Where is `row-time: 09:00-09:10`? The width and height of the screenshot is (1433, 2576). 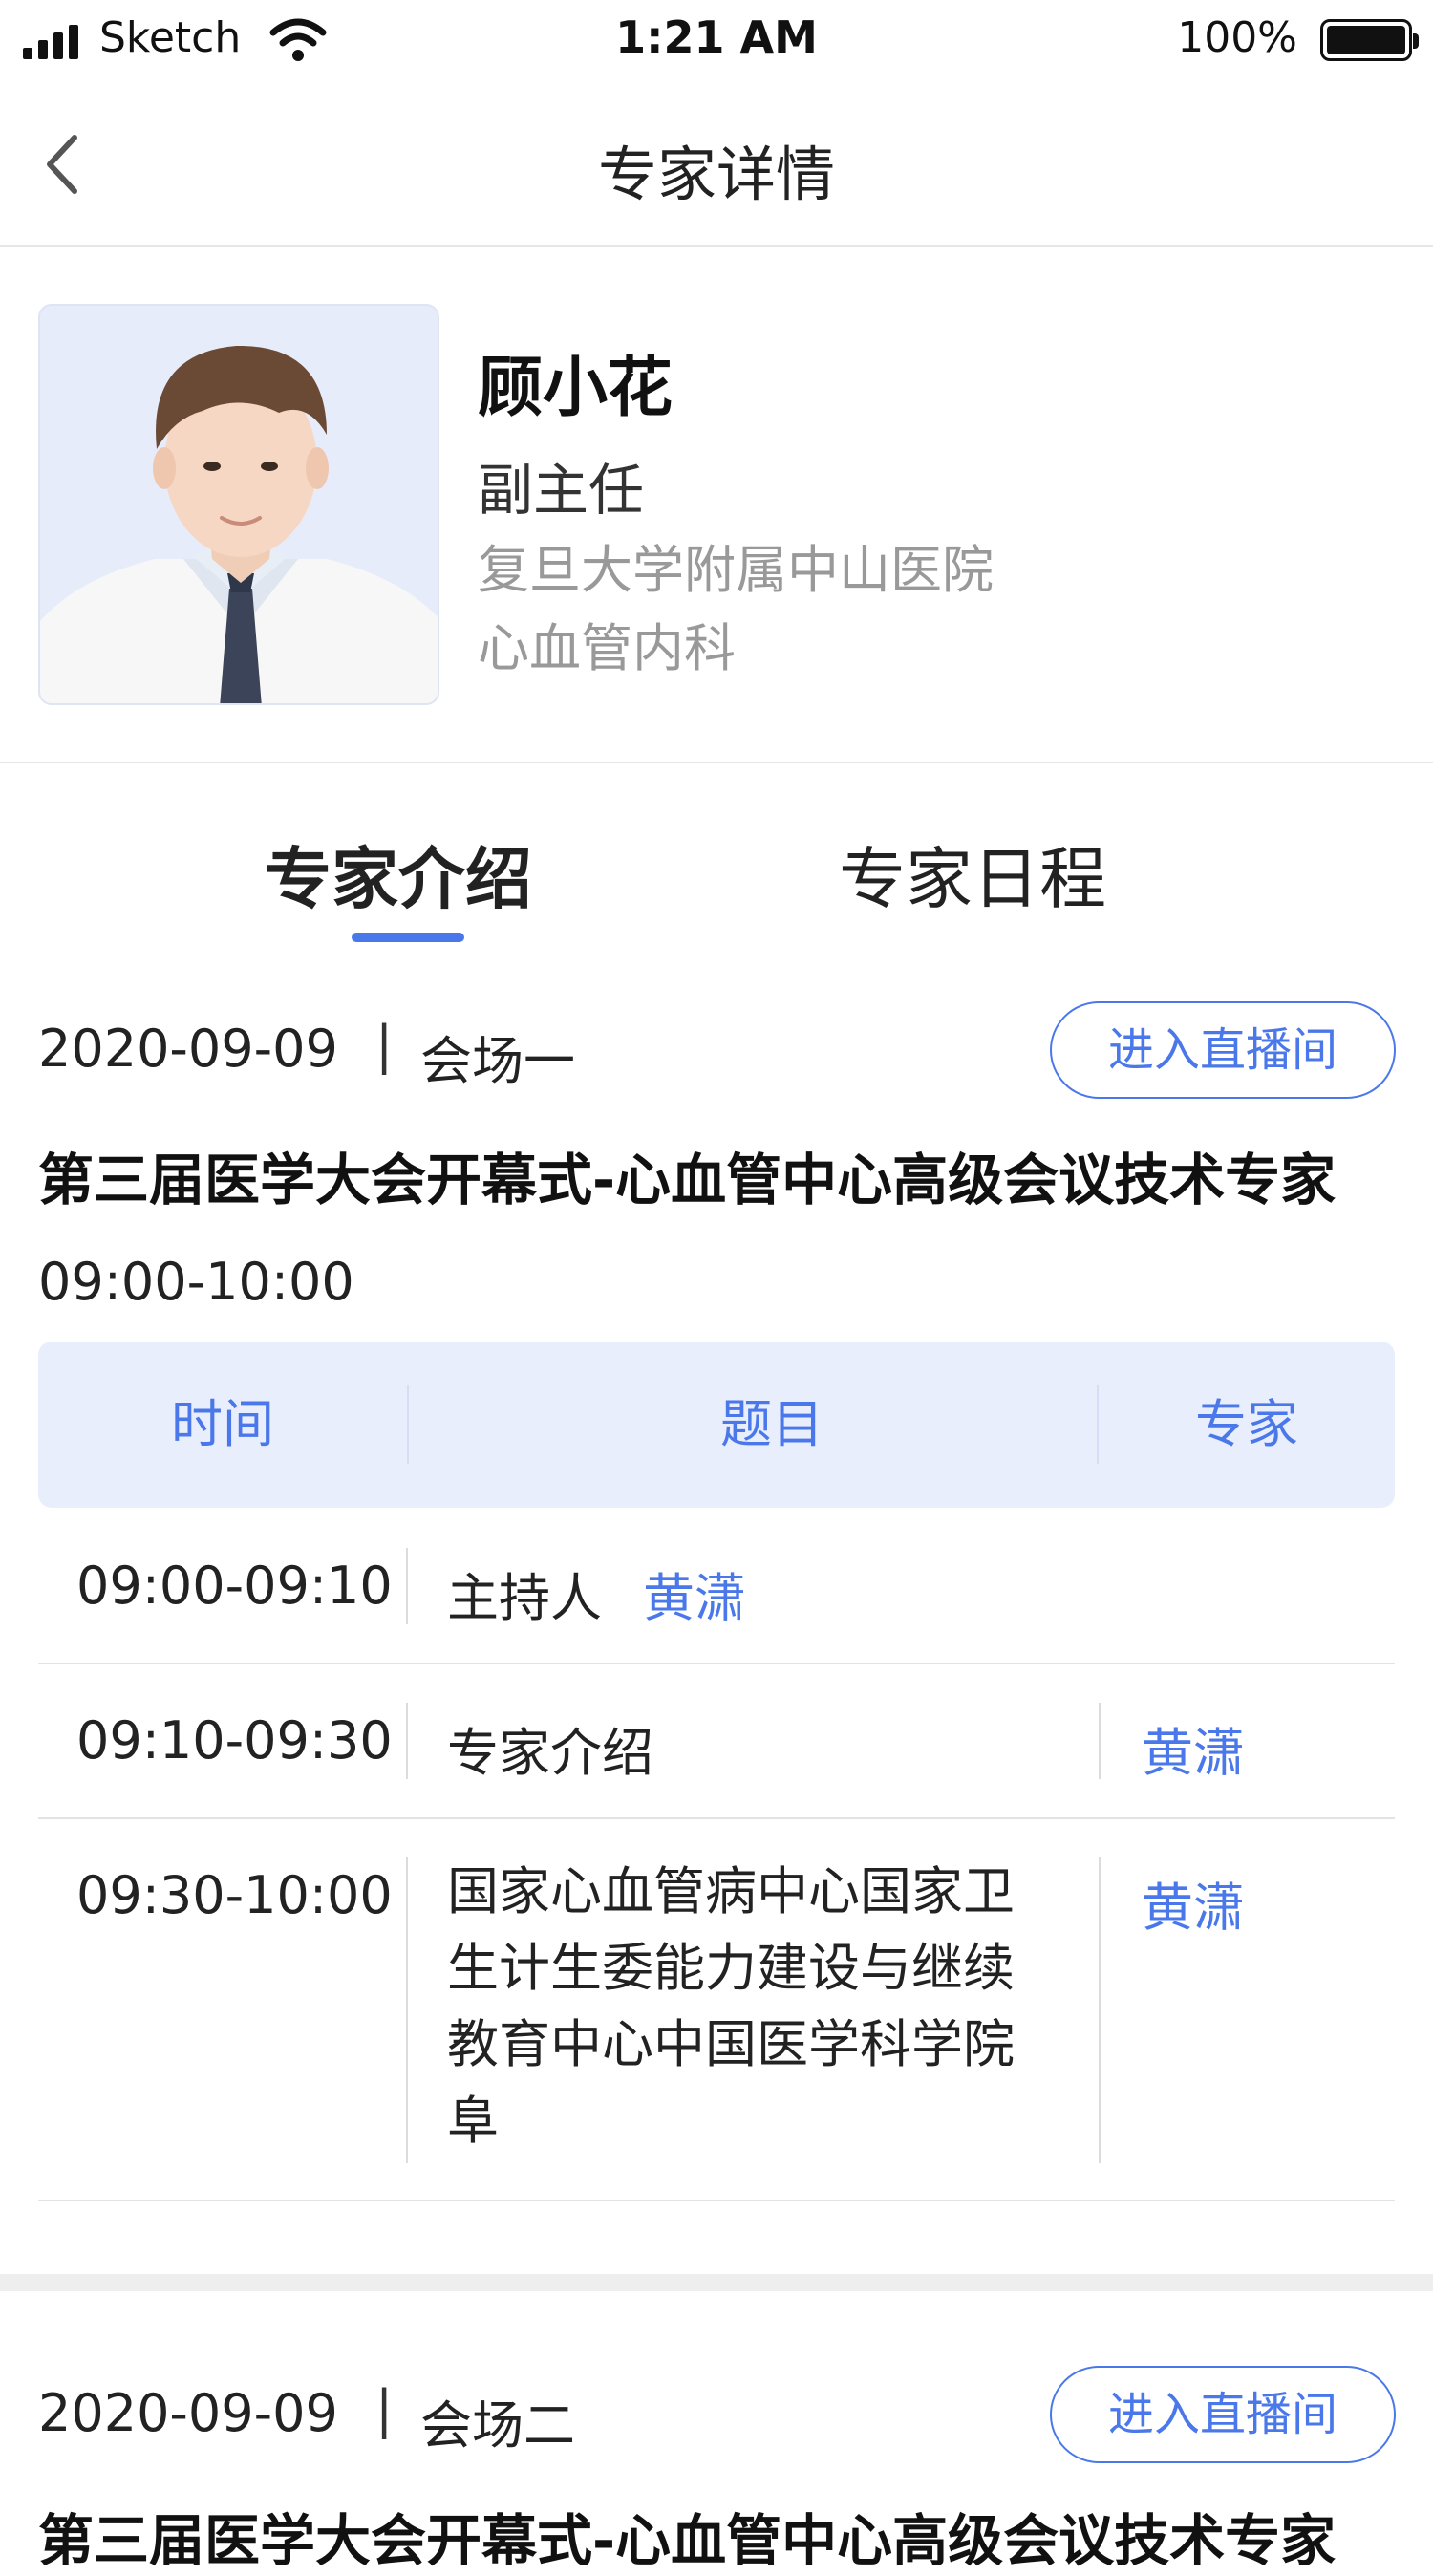
row-time: 09:00-09:10 is located at coordinates (235, 1586).